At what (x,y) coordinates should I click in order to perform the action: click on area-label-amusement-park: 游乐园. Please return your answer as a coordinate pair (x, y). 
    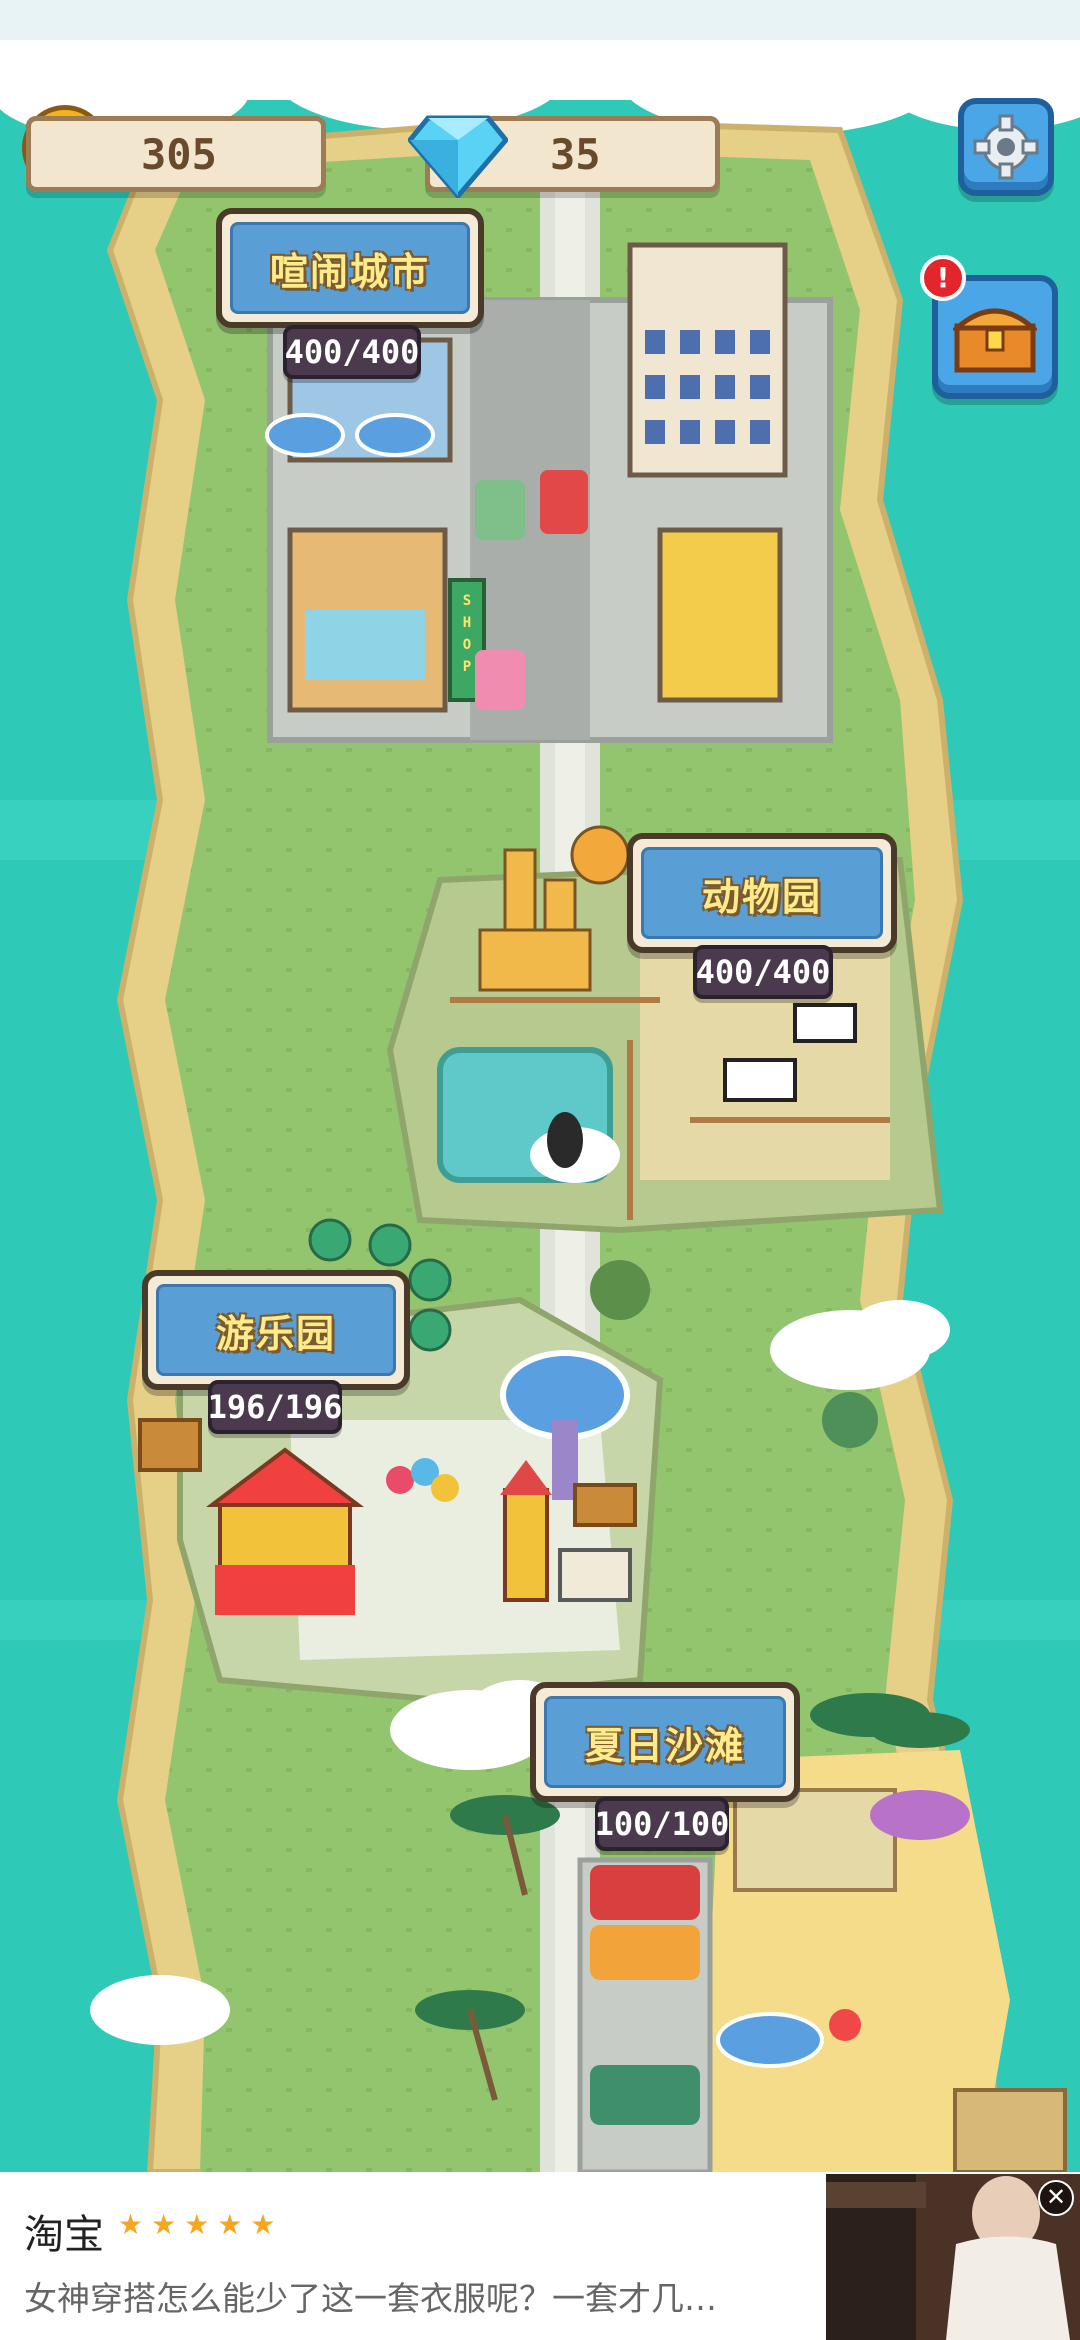
    Looking at the image, I should click on (276, 1330).